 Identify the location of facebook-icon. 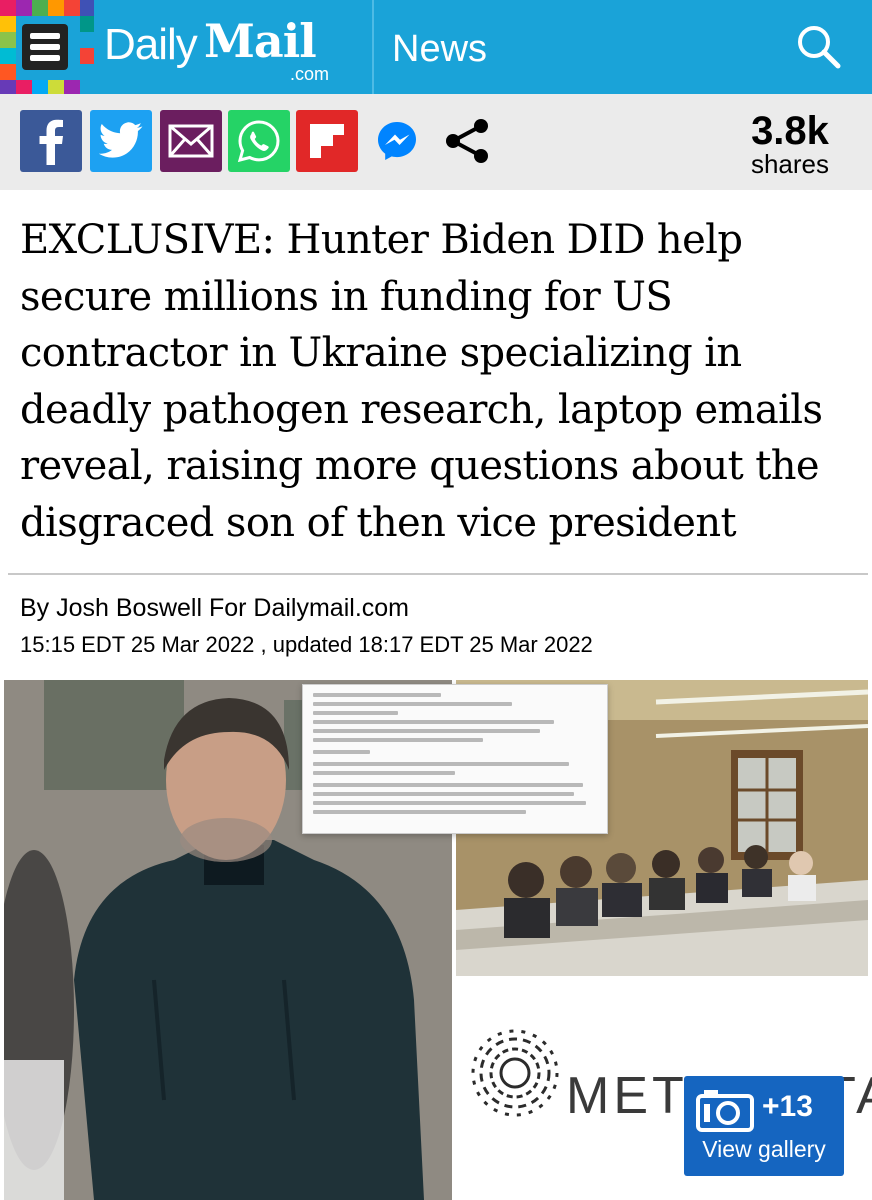
(51, 142).